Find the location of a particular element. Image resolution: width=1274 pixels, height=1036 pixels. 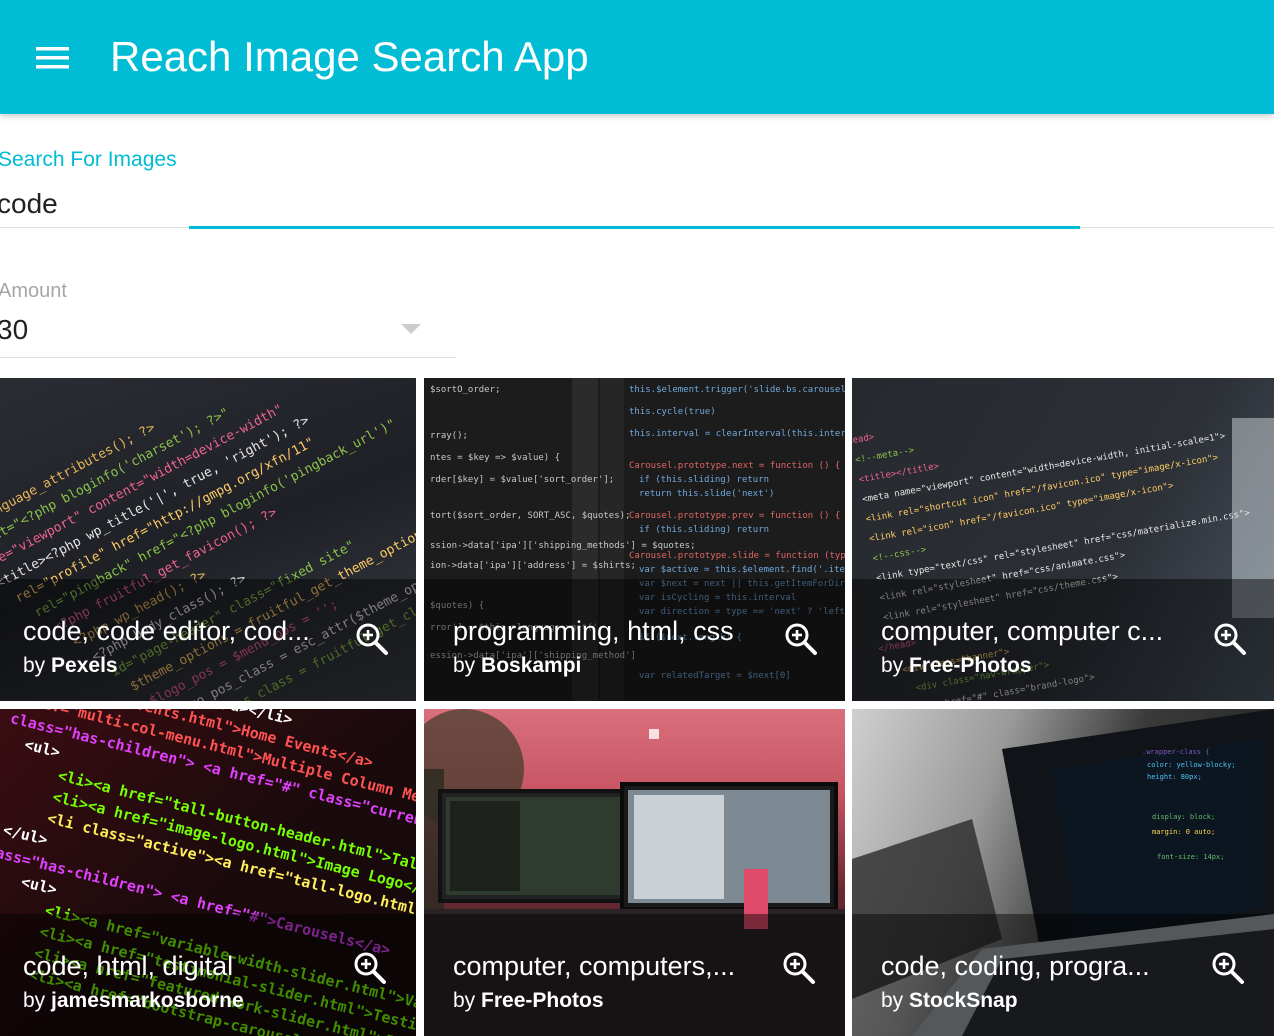

svg-text:tort($sort_order, SORT_ASC, $q: tort($sort_order, SORT_ASC, $quotes); is located at coordinates (530, 516).